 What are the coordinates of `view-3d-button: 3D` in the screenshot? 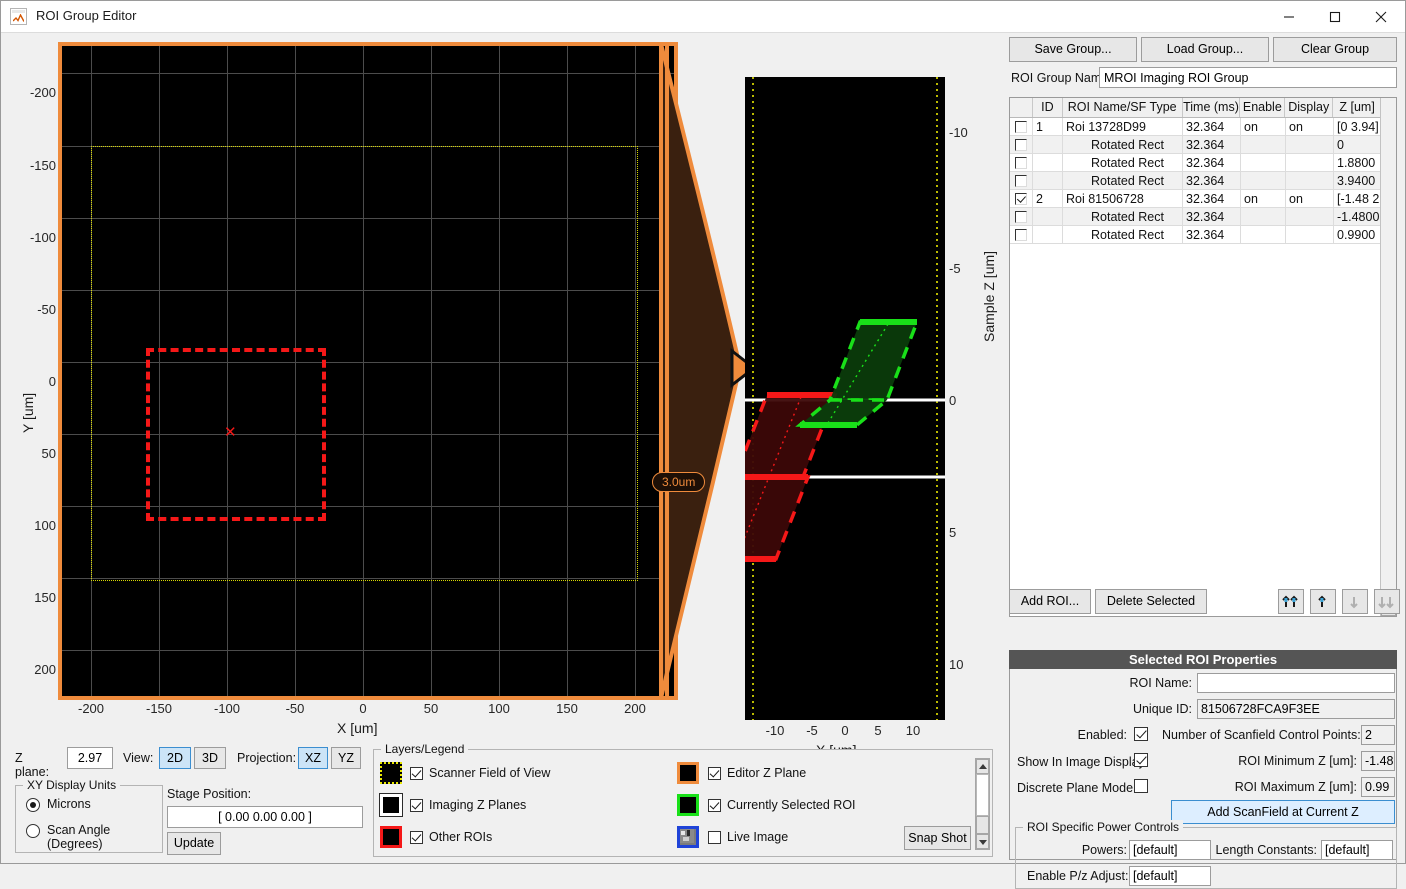 It's located at (210, 758).